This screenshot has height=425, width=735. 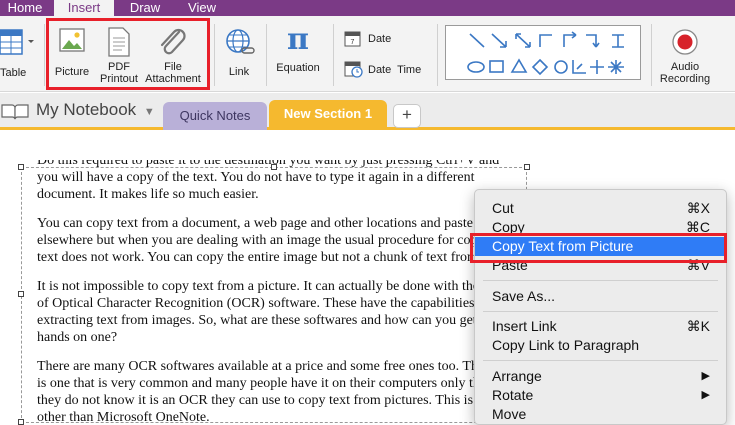 I want to click on svg-text: 7, so click(x=353, y=42).